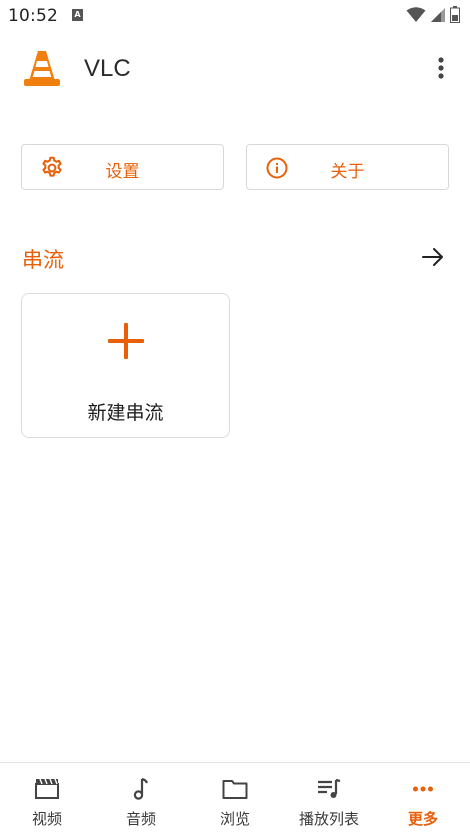  Describe the element at coordinates (42, 68) in the screenshot. I see `vlc-cone-logo-icon` at that location.